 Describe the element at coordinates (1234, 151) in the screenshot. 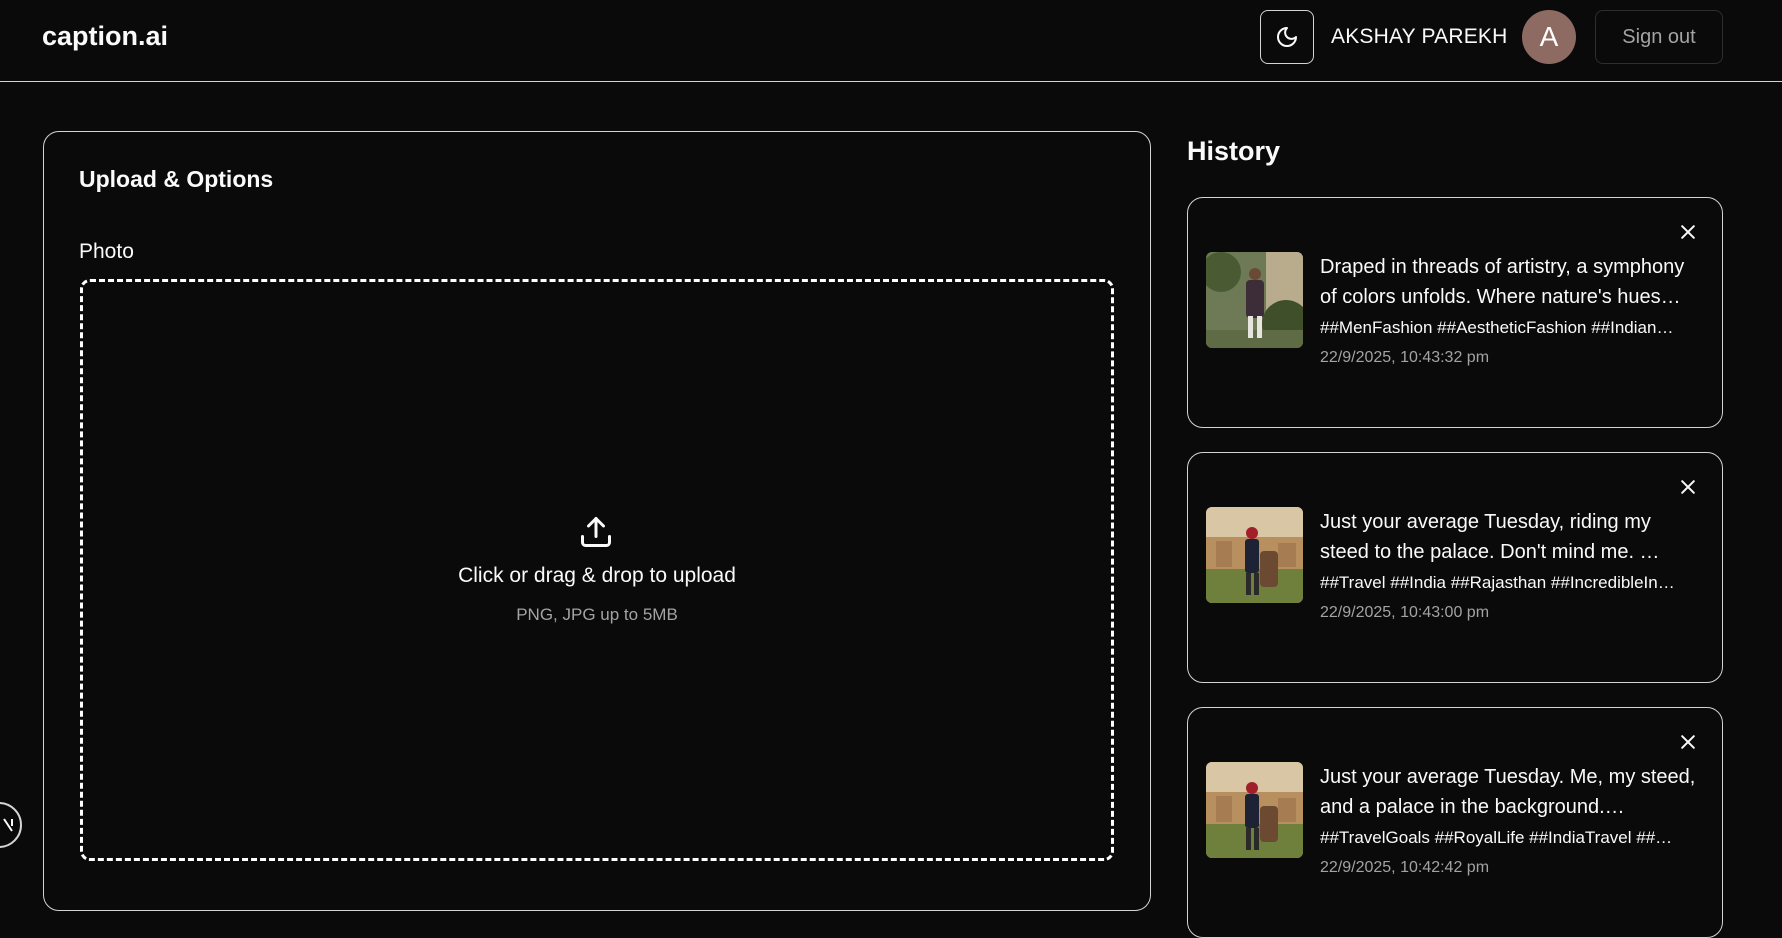

I see `history-title: History` at that location.